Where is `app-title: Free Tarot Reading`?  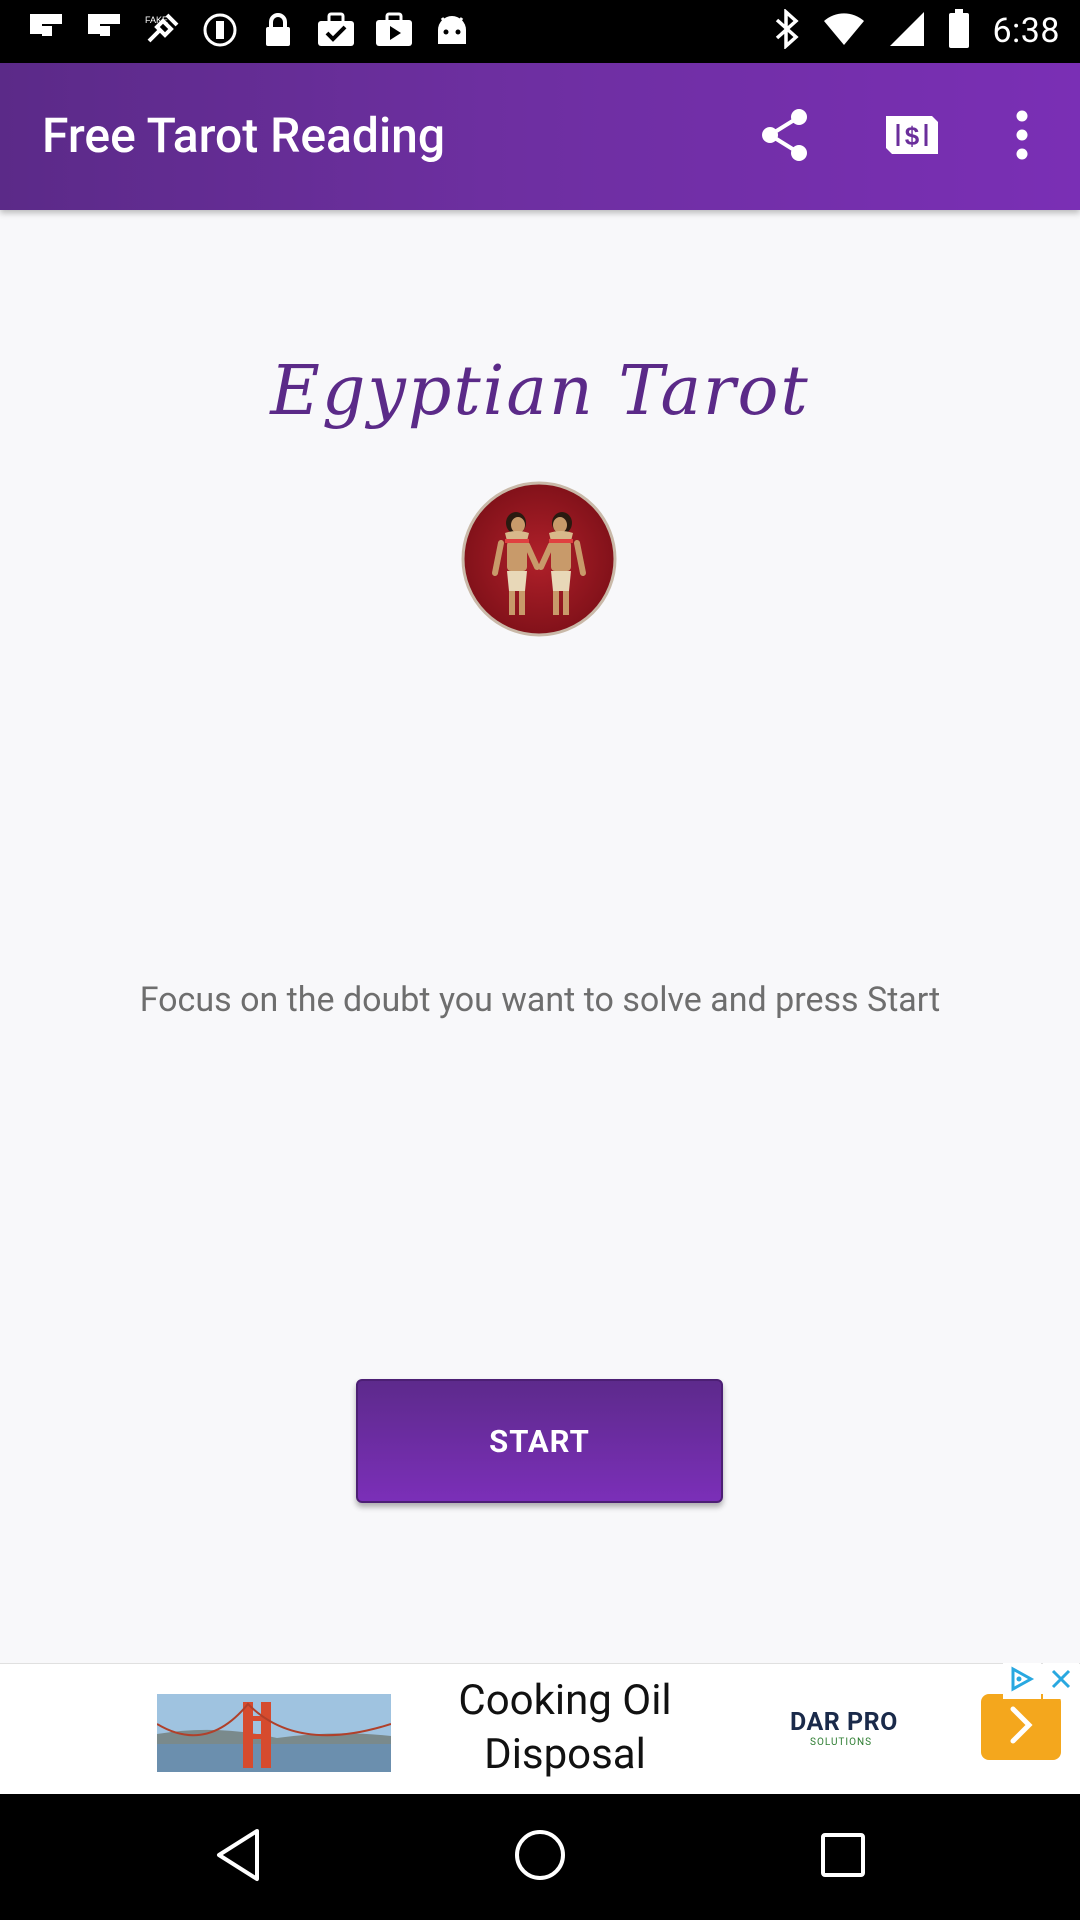 app-title: Free Tarot Reading is located at coordinates (244, 135).